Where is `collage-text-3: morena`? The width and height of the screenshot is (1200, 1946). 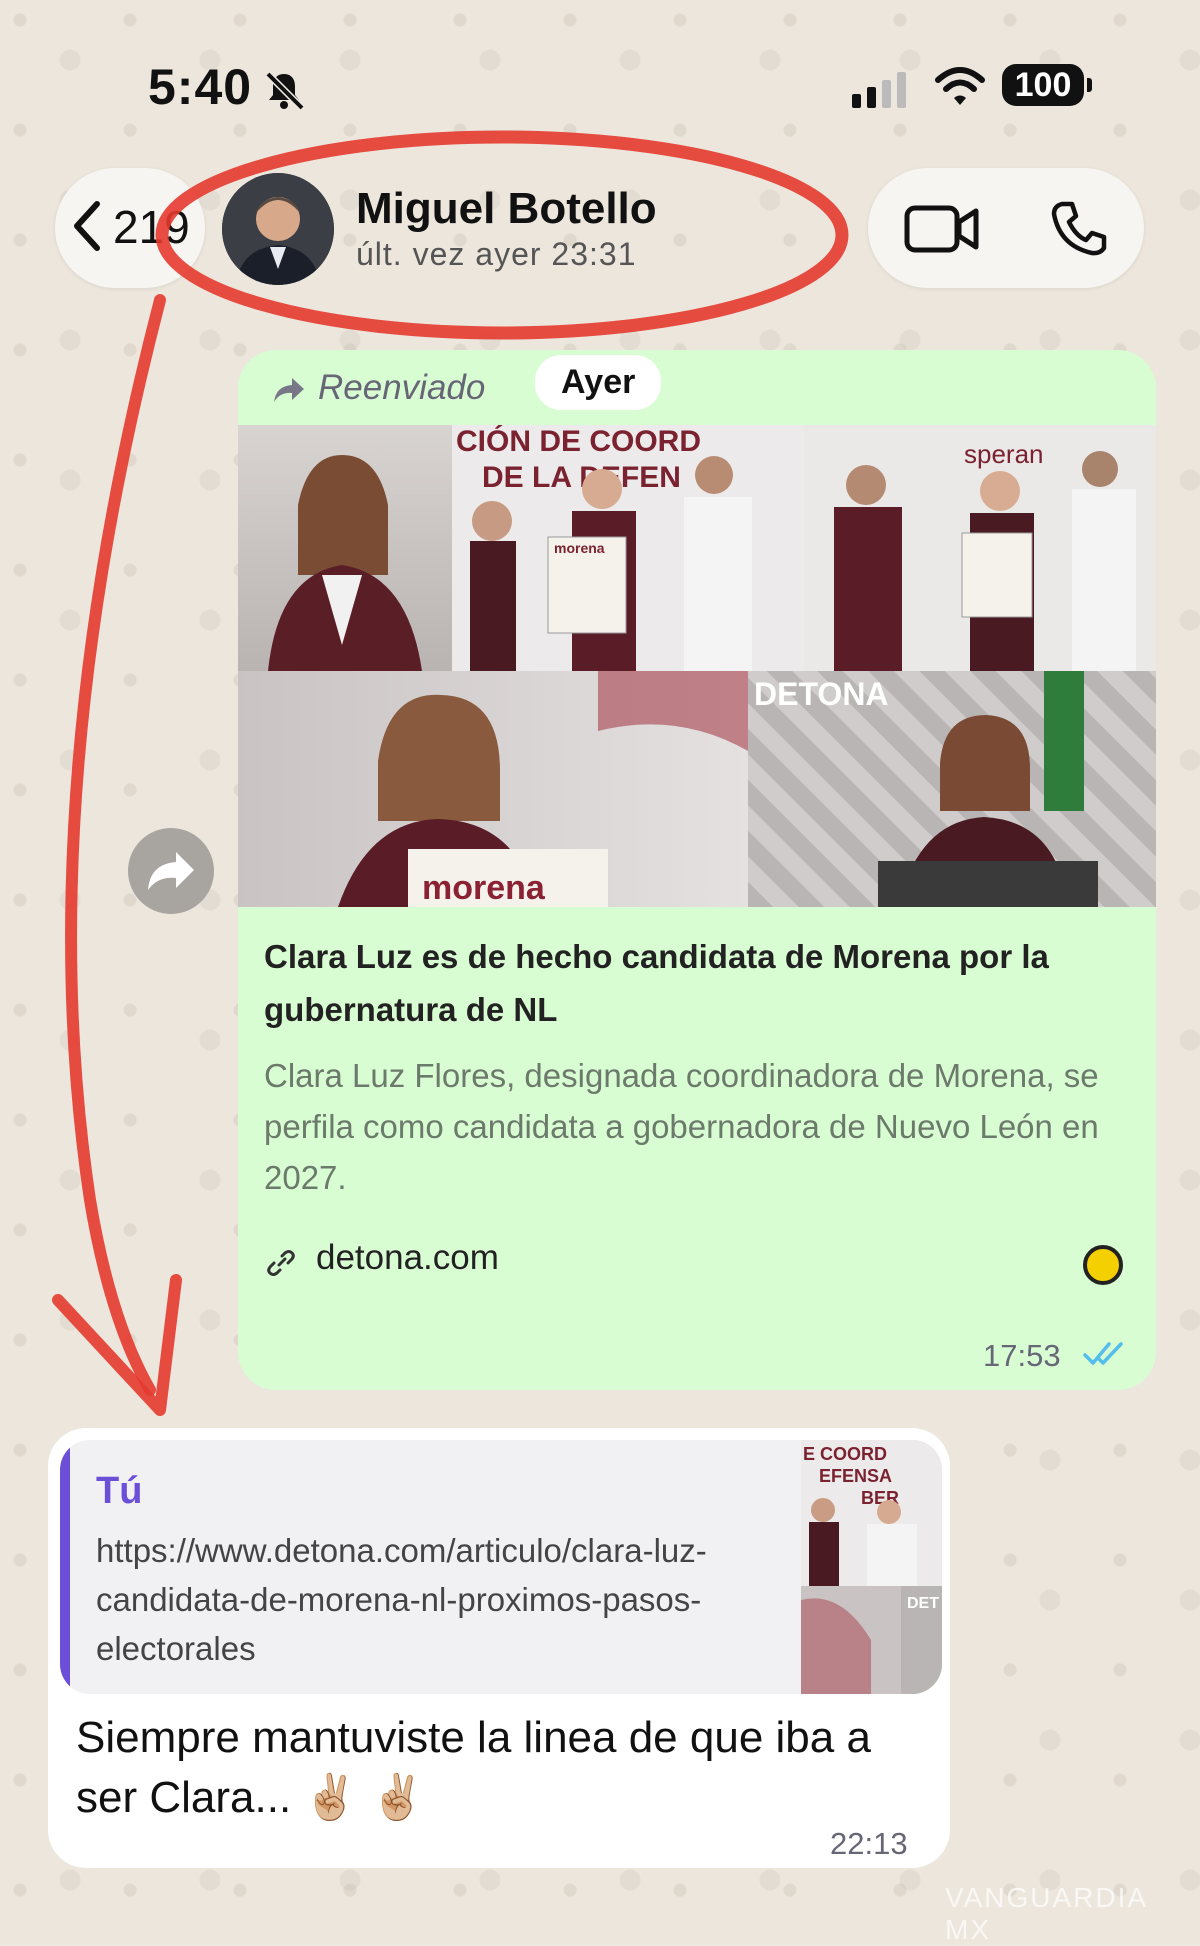 collage-text-3: morena is located at coordinates (579, 548).